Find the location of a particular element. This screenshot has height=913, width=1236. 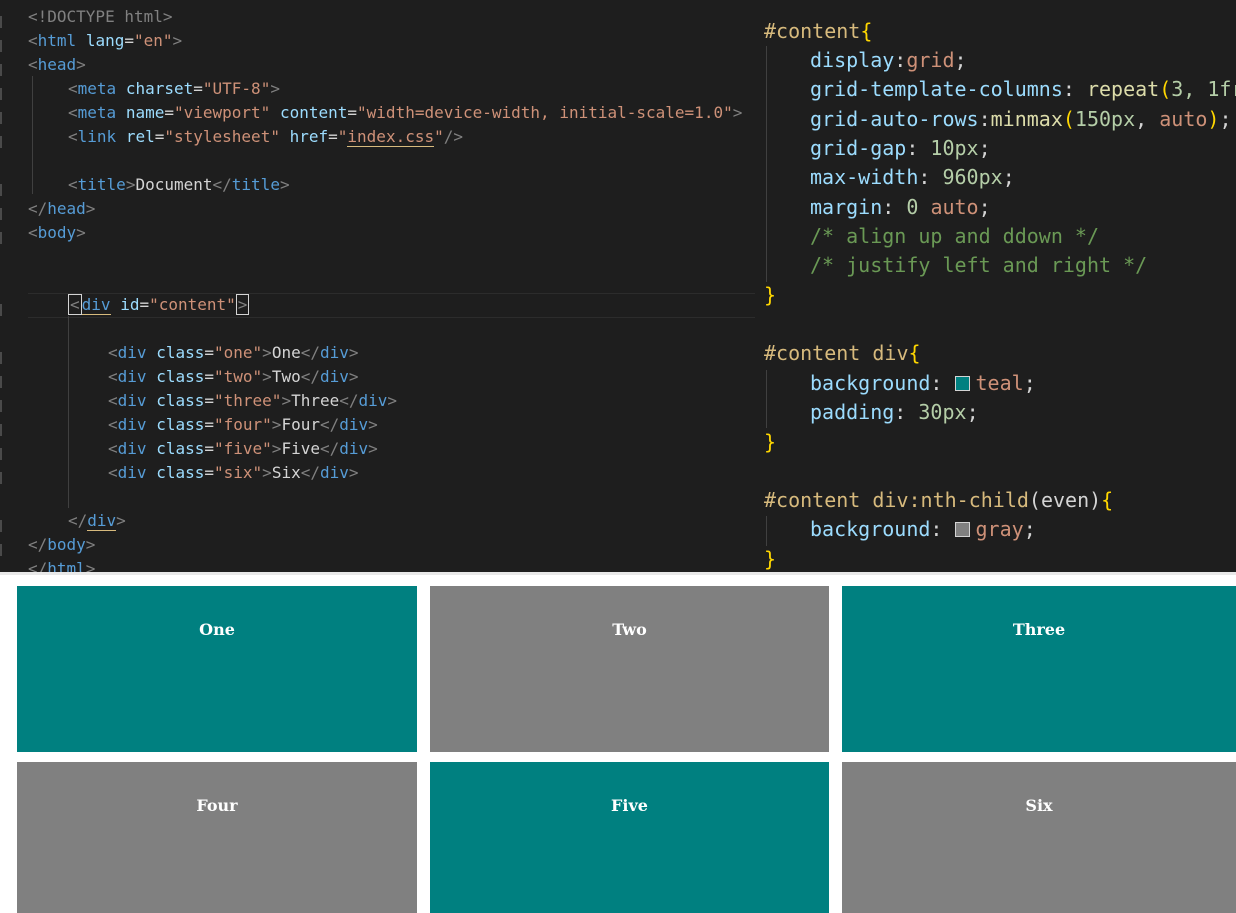

doctype-text: <!DOCTYPE html> is located at coordinates (100, 16).